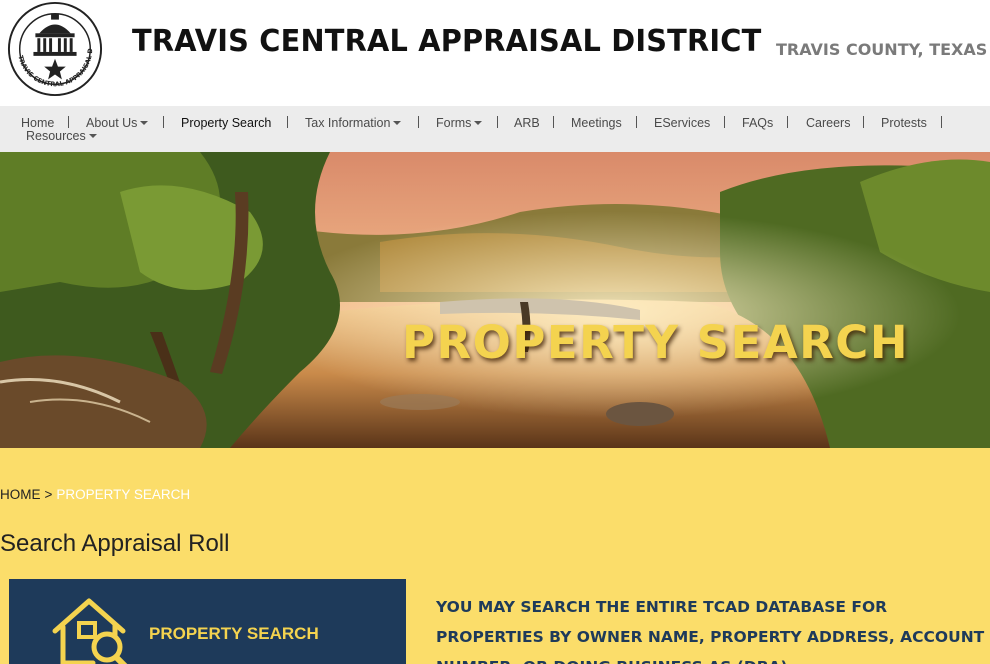 The height and width of the screenshot is (664, 990). Describe the element at coordinates (90, 631) in the screenshot. I see `house-search-icon` at that location.